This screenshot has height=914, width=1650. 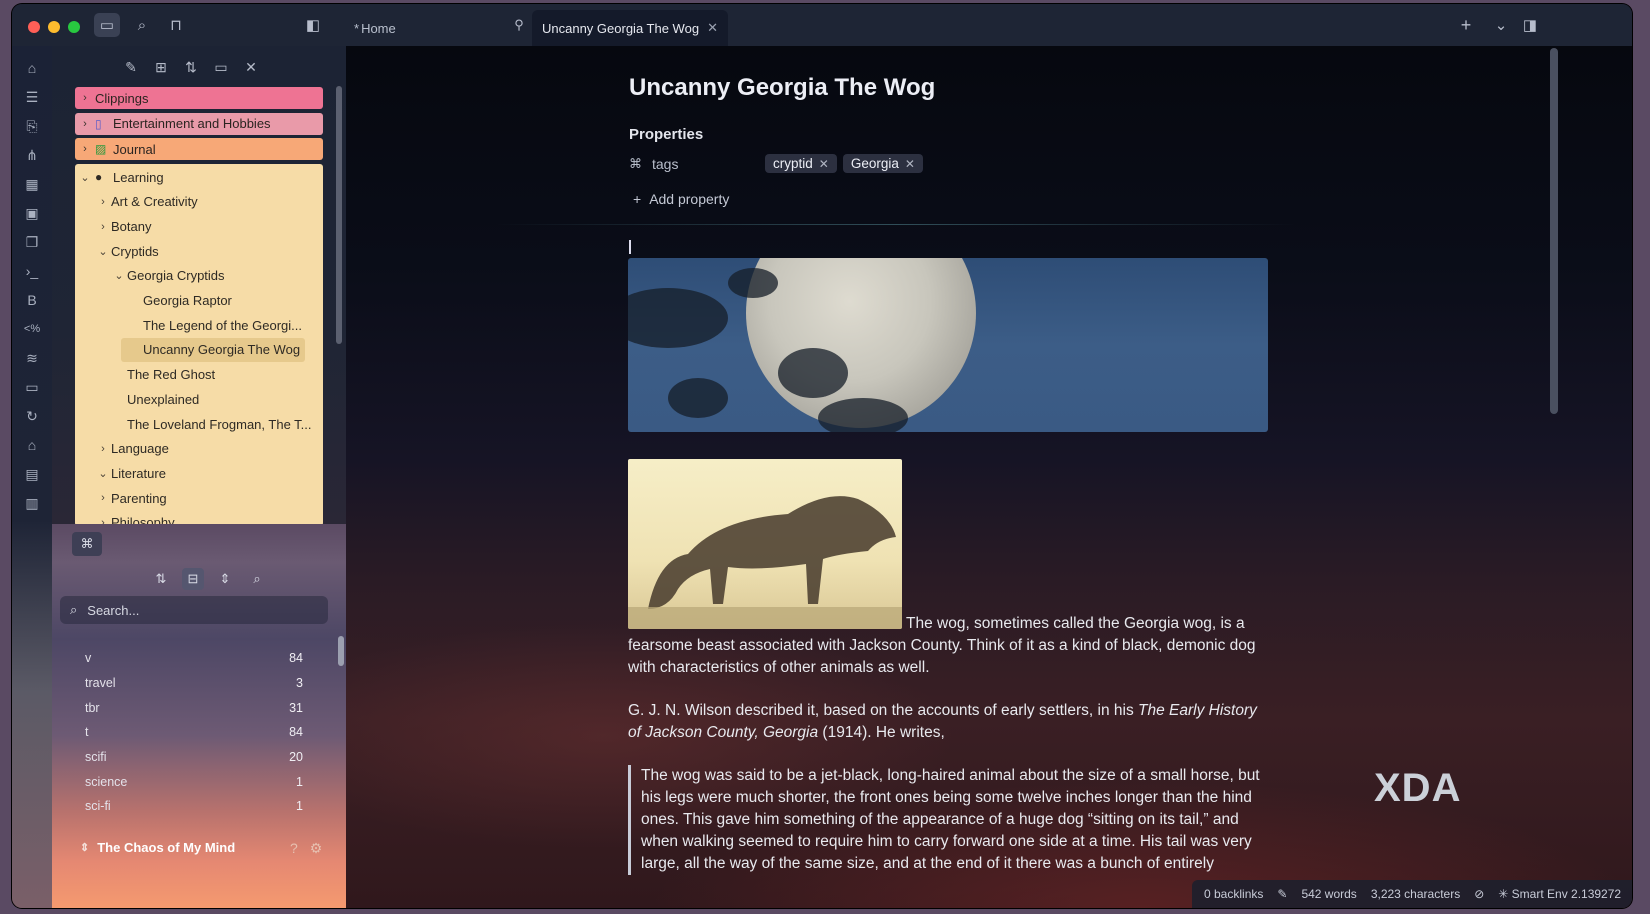 What do you see at coordinates (199, 473) in the screenshot?
I see `tree-item-literature: ⌄ Literature` at bounding box center [199, 473].